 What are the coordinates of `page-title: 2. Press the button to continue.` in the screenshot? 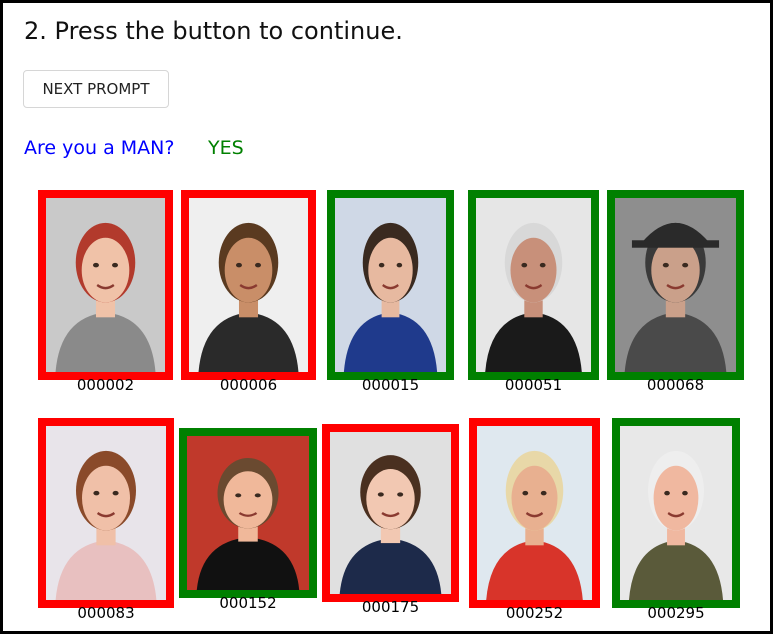 It's located at (213, 31).